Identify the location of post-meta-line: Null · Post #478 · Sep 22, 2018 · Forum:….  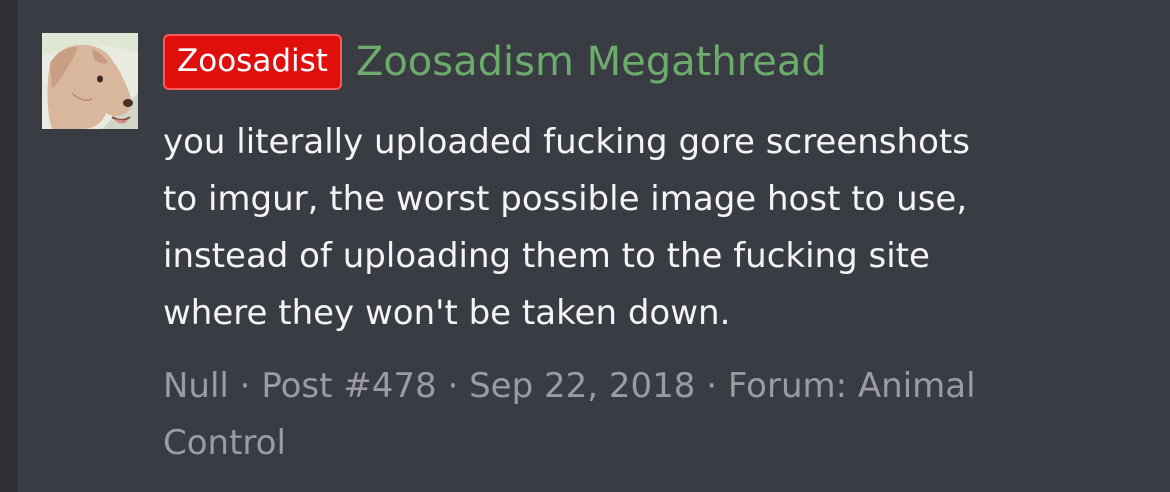
(643, 386).